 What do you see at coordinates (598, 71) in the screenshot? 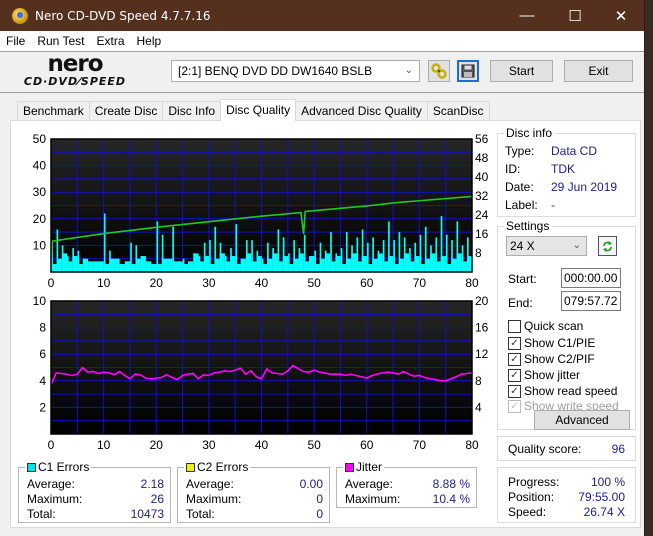
I see `exit-button: Exit` at bounding box center [598, 71].